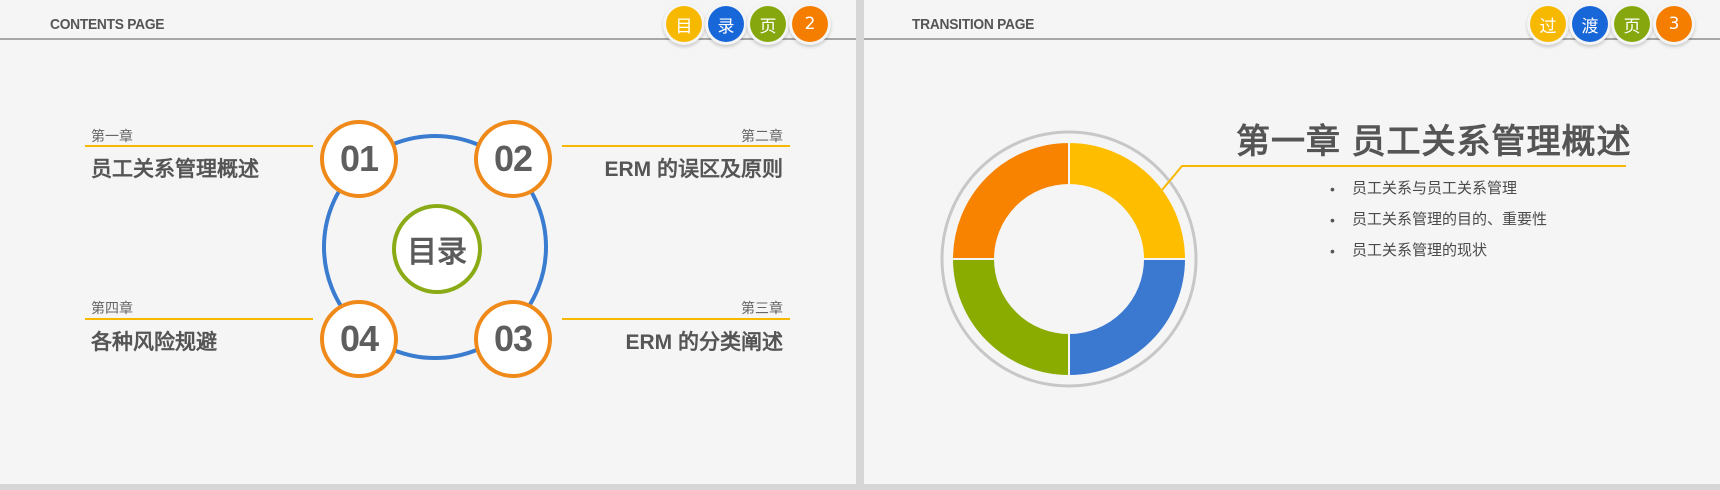 The width and height of the screenshot is (1720, 490). I want to click on chapter-2-title: ERM 的误区及原则, so click(694, 168).